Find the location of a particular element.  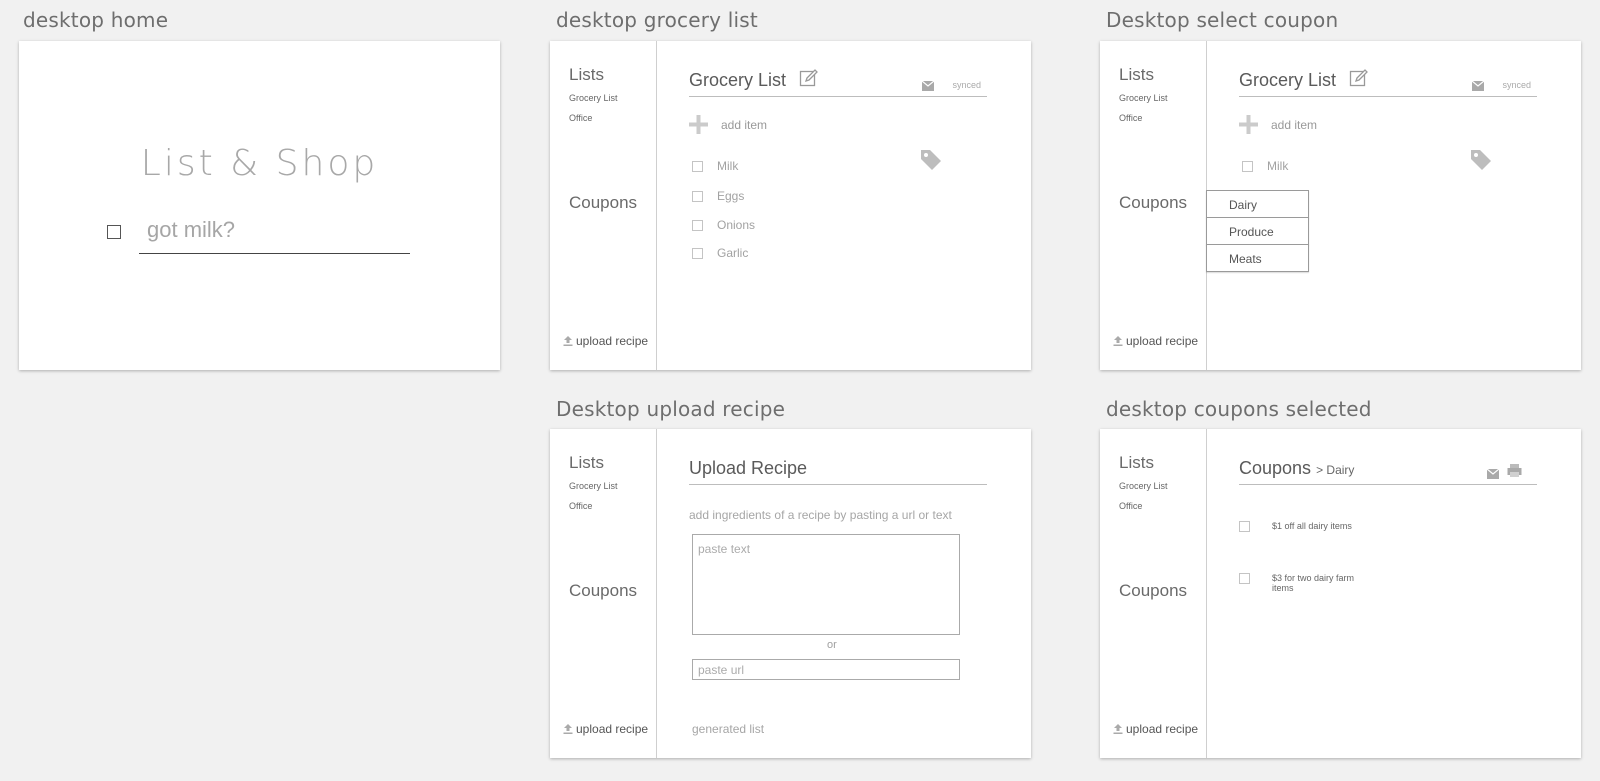

coupon-item: $3 for two dairy farm items is located at coordinates (1305, 583).